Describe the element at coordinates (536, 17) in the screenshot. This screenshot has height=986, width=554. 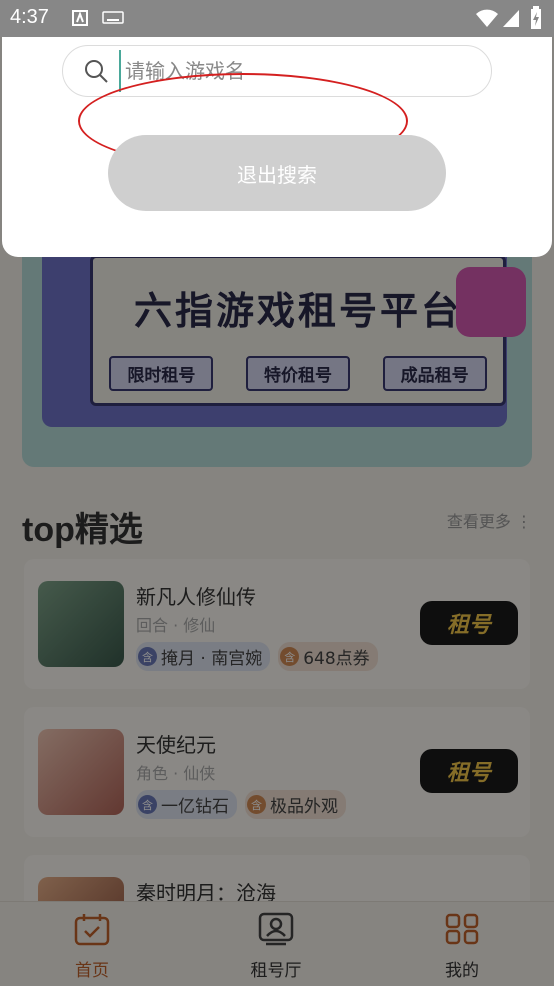
I see `battery-icon` at that location.